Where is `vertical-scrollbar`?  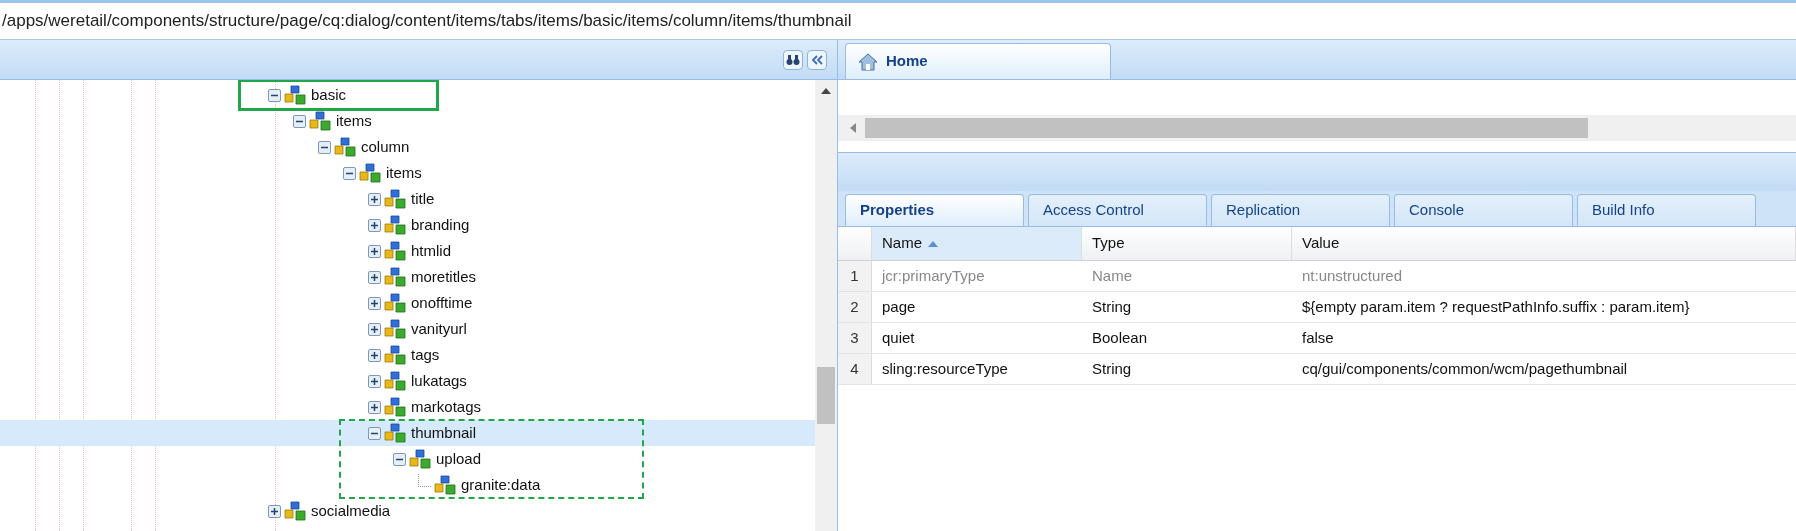
vertical-scrollbar is located at coordinates (826, 305).